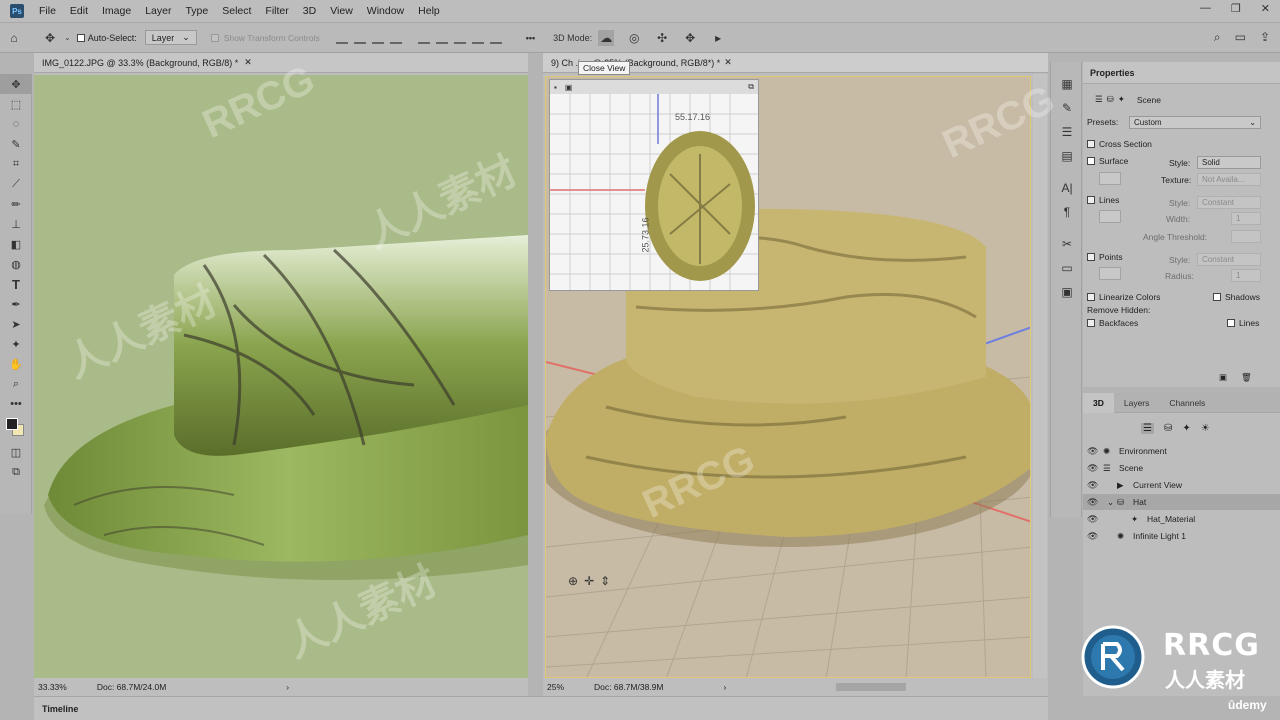 This screenshot has width=1280, height=720. What do you see at coordinates (555, 87) in the screenshot?
I see `close-view-icon: ▪` at bounding box center [555, 87].